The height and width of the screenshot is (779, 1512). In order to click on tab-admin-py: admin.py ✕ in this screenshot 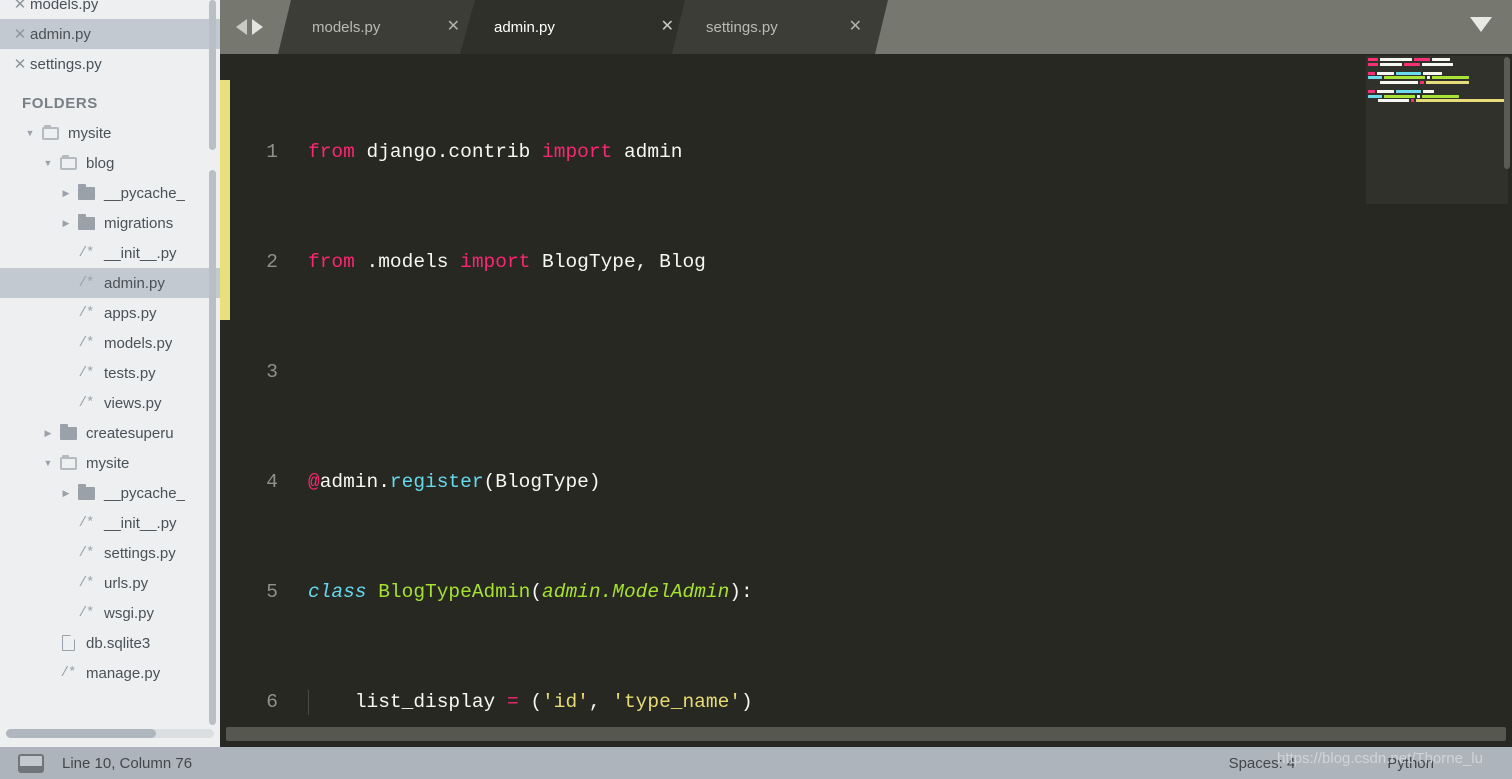, I will do `click(580, 27)`.